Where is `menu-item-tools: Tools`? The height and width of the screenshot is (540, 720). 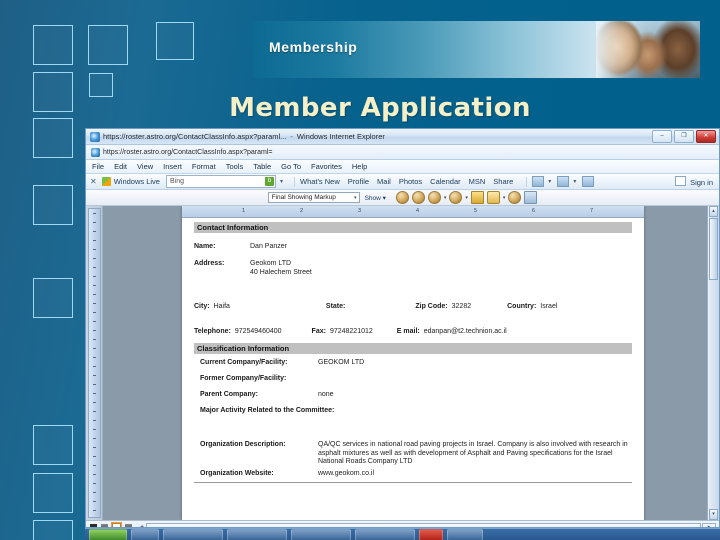
menu-item-tools: Tools is located at coordinates (235, 166).